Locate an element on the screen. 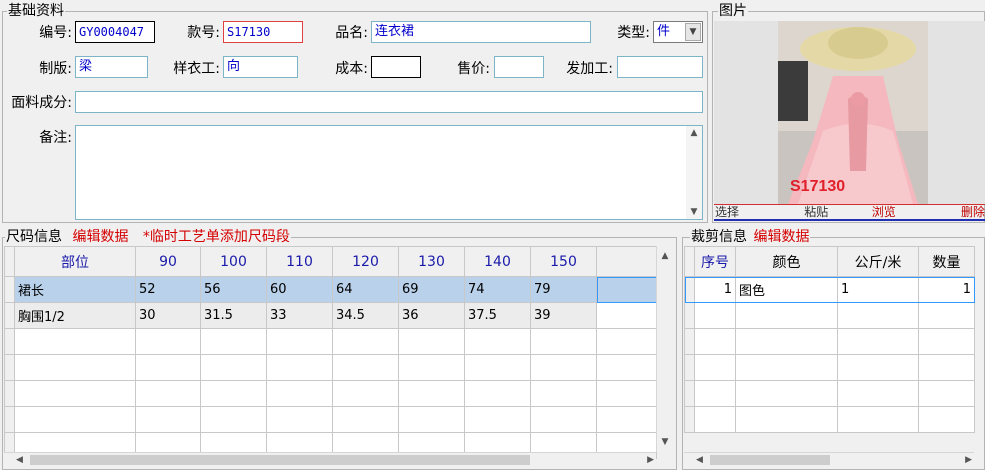 The image size is (985, 470). chevron-down-icon: ▼ is located at coordinates (693, 32).